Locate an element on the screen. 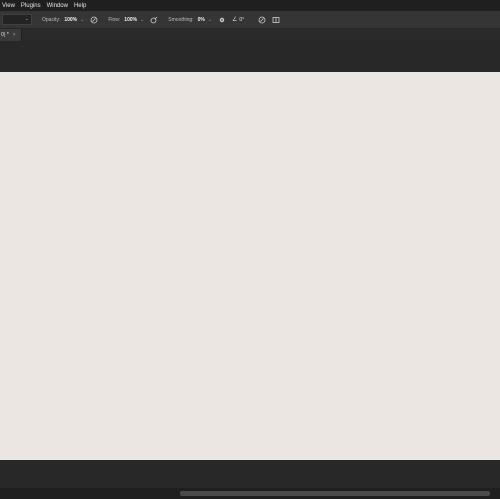 The width and height of the screenshot is (500, 499). opacity-control: Opacity: 100% ⌄ is located at coordinates (63, 20).